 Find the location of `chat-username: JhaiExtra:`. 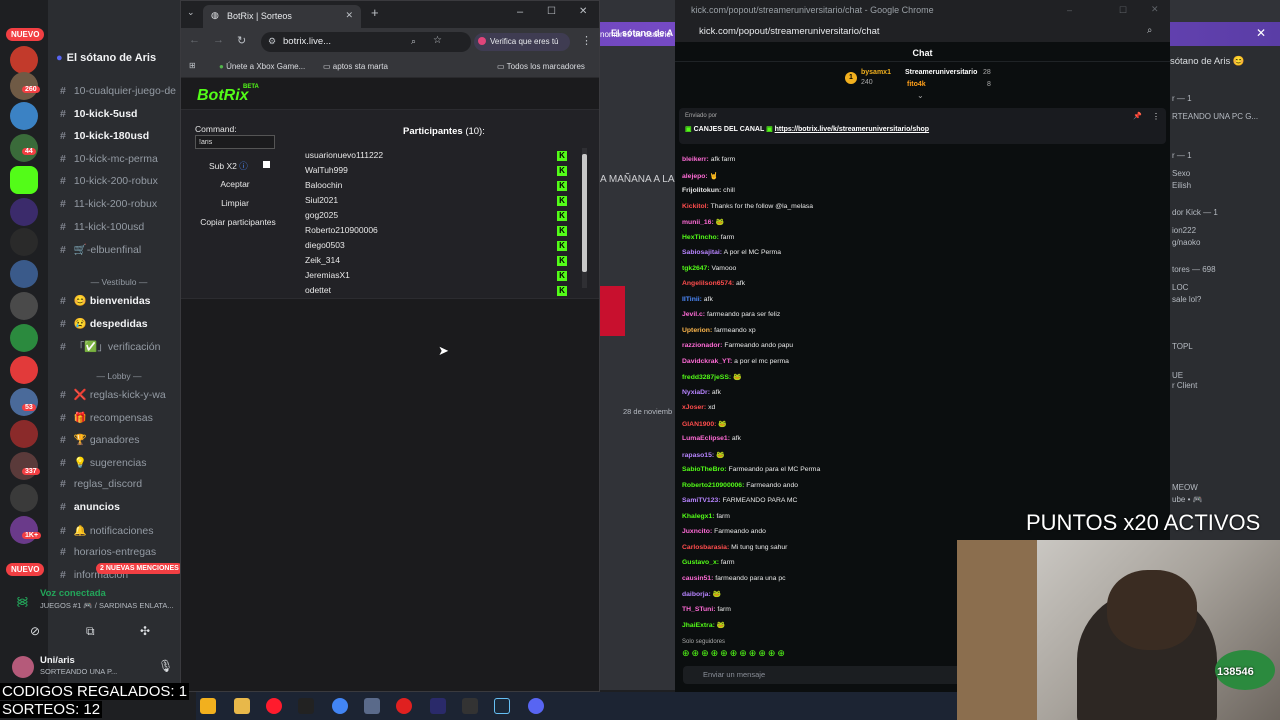

chat-username: JhaiExtra: is located at coordinates (698, 625).